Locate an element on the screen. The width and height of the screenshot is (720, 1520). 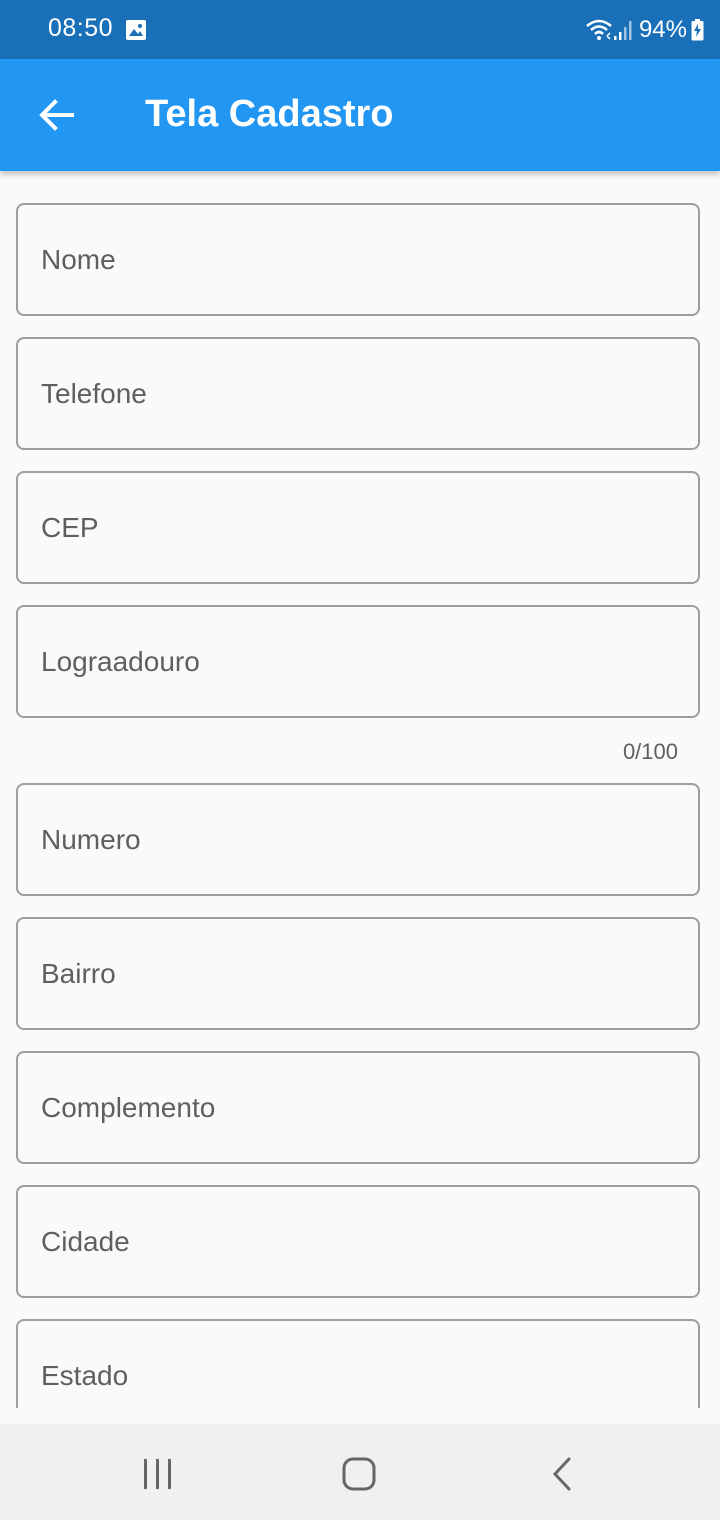
cidade-input is located at coordinates (358, 1241).